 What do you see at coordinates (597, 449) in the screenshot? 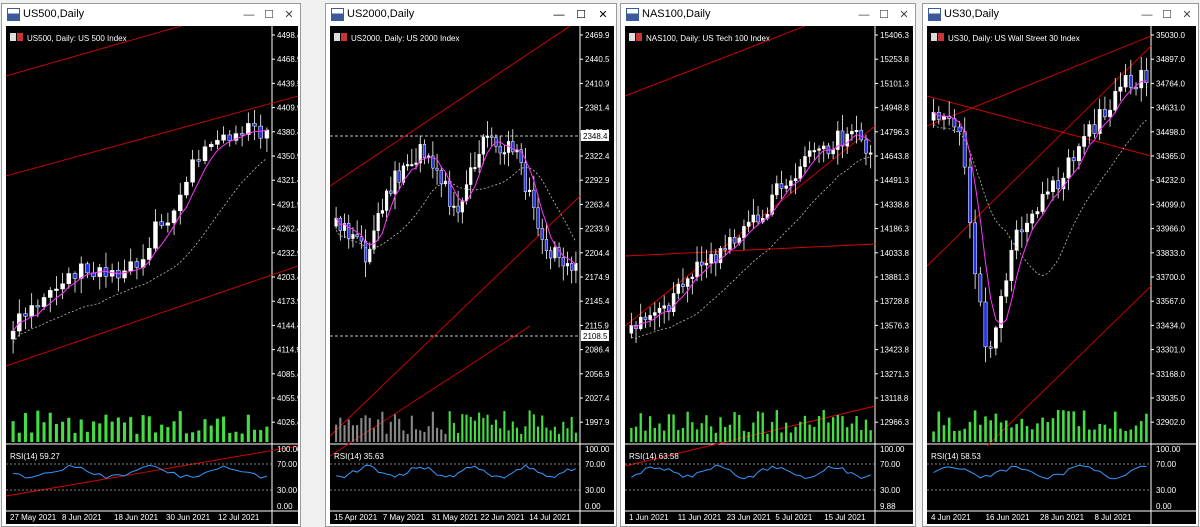
I see `rsi-level-label: 100.00` at bounding box center [597, 449].